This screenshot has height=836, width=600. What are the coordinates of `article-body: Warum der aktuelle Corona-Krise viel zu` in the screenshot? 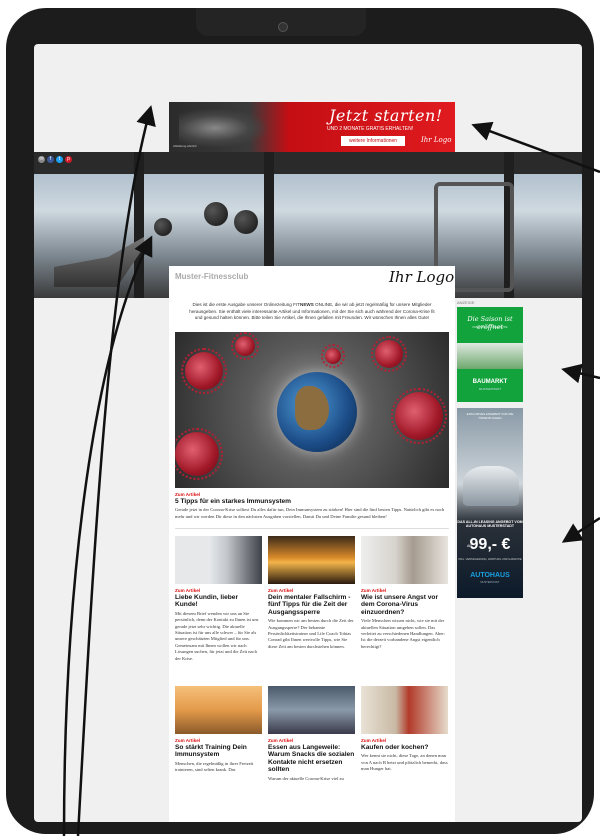 It's located at (306, 778).